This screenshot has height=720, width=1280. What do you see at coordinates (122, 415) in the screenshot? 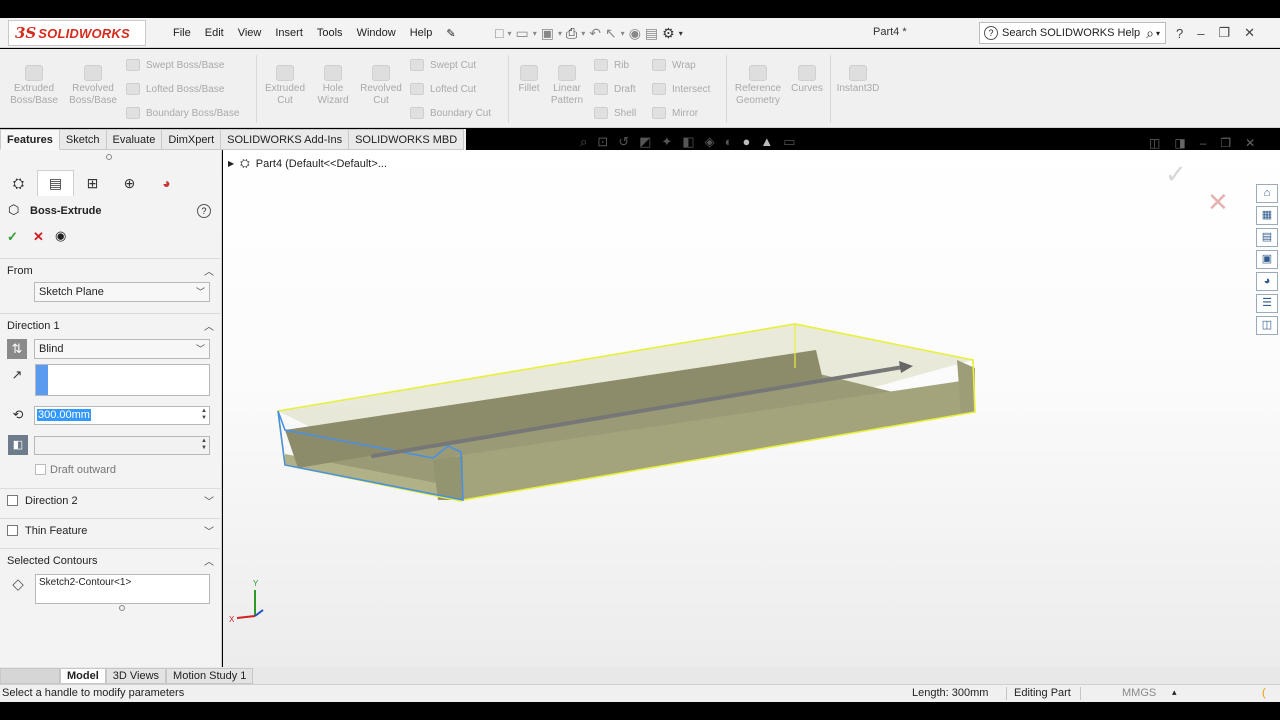
I see `depth-input: 300.00mm ▲ ▼` at bounding box center [122, 415].